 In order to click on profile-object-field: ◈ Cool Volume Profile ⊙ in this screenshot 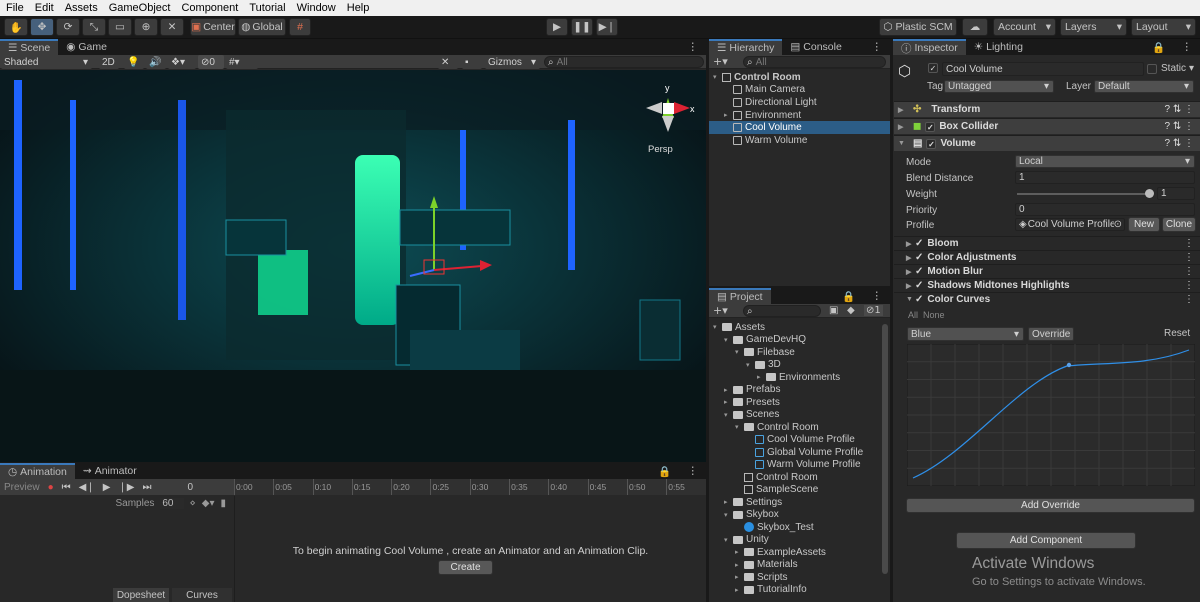, I will do `click(1070, 224)`.